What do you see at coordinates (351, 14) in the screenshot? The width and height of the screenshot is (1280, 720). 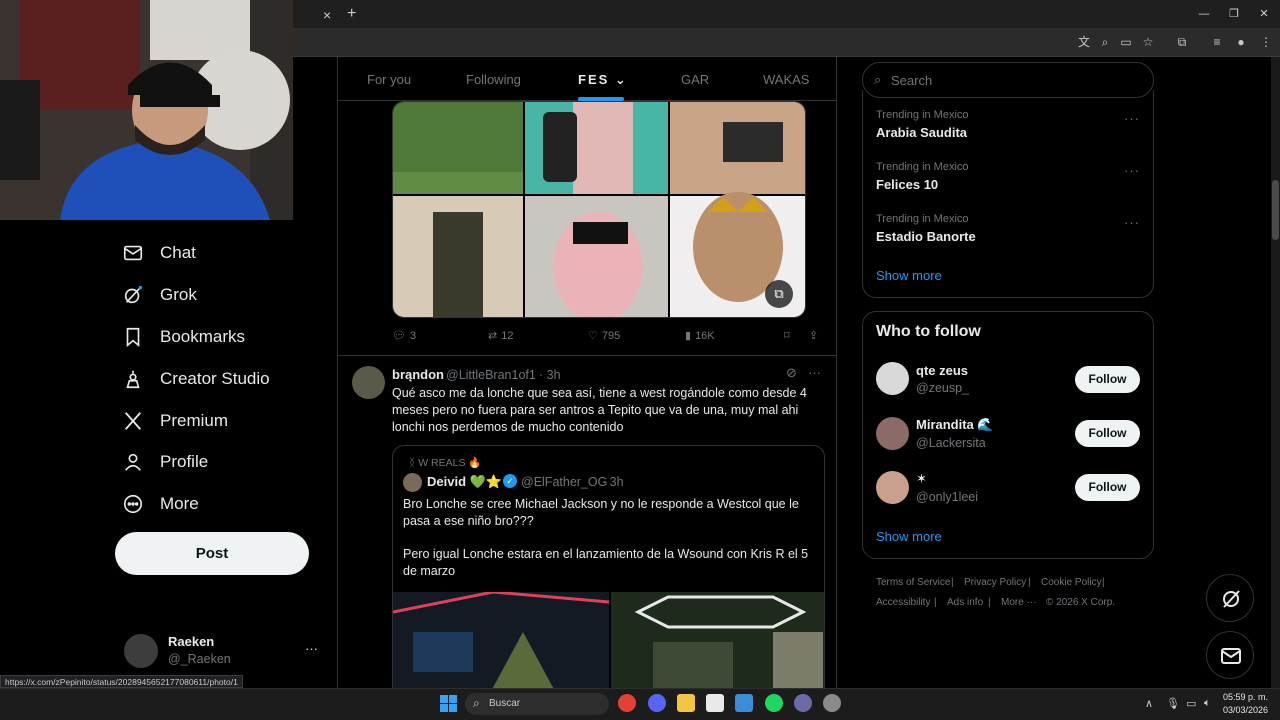 I see `new-tab-icon: +` at bounding box center [351, 14].